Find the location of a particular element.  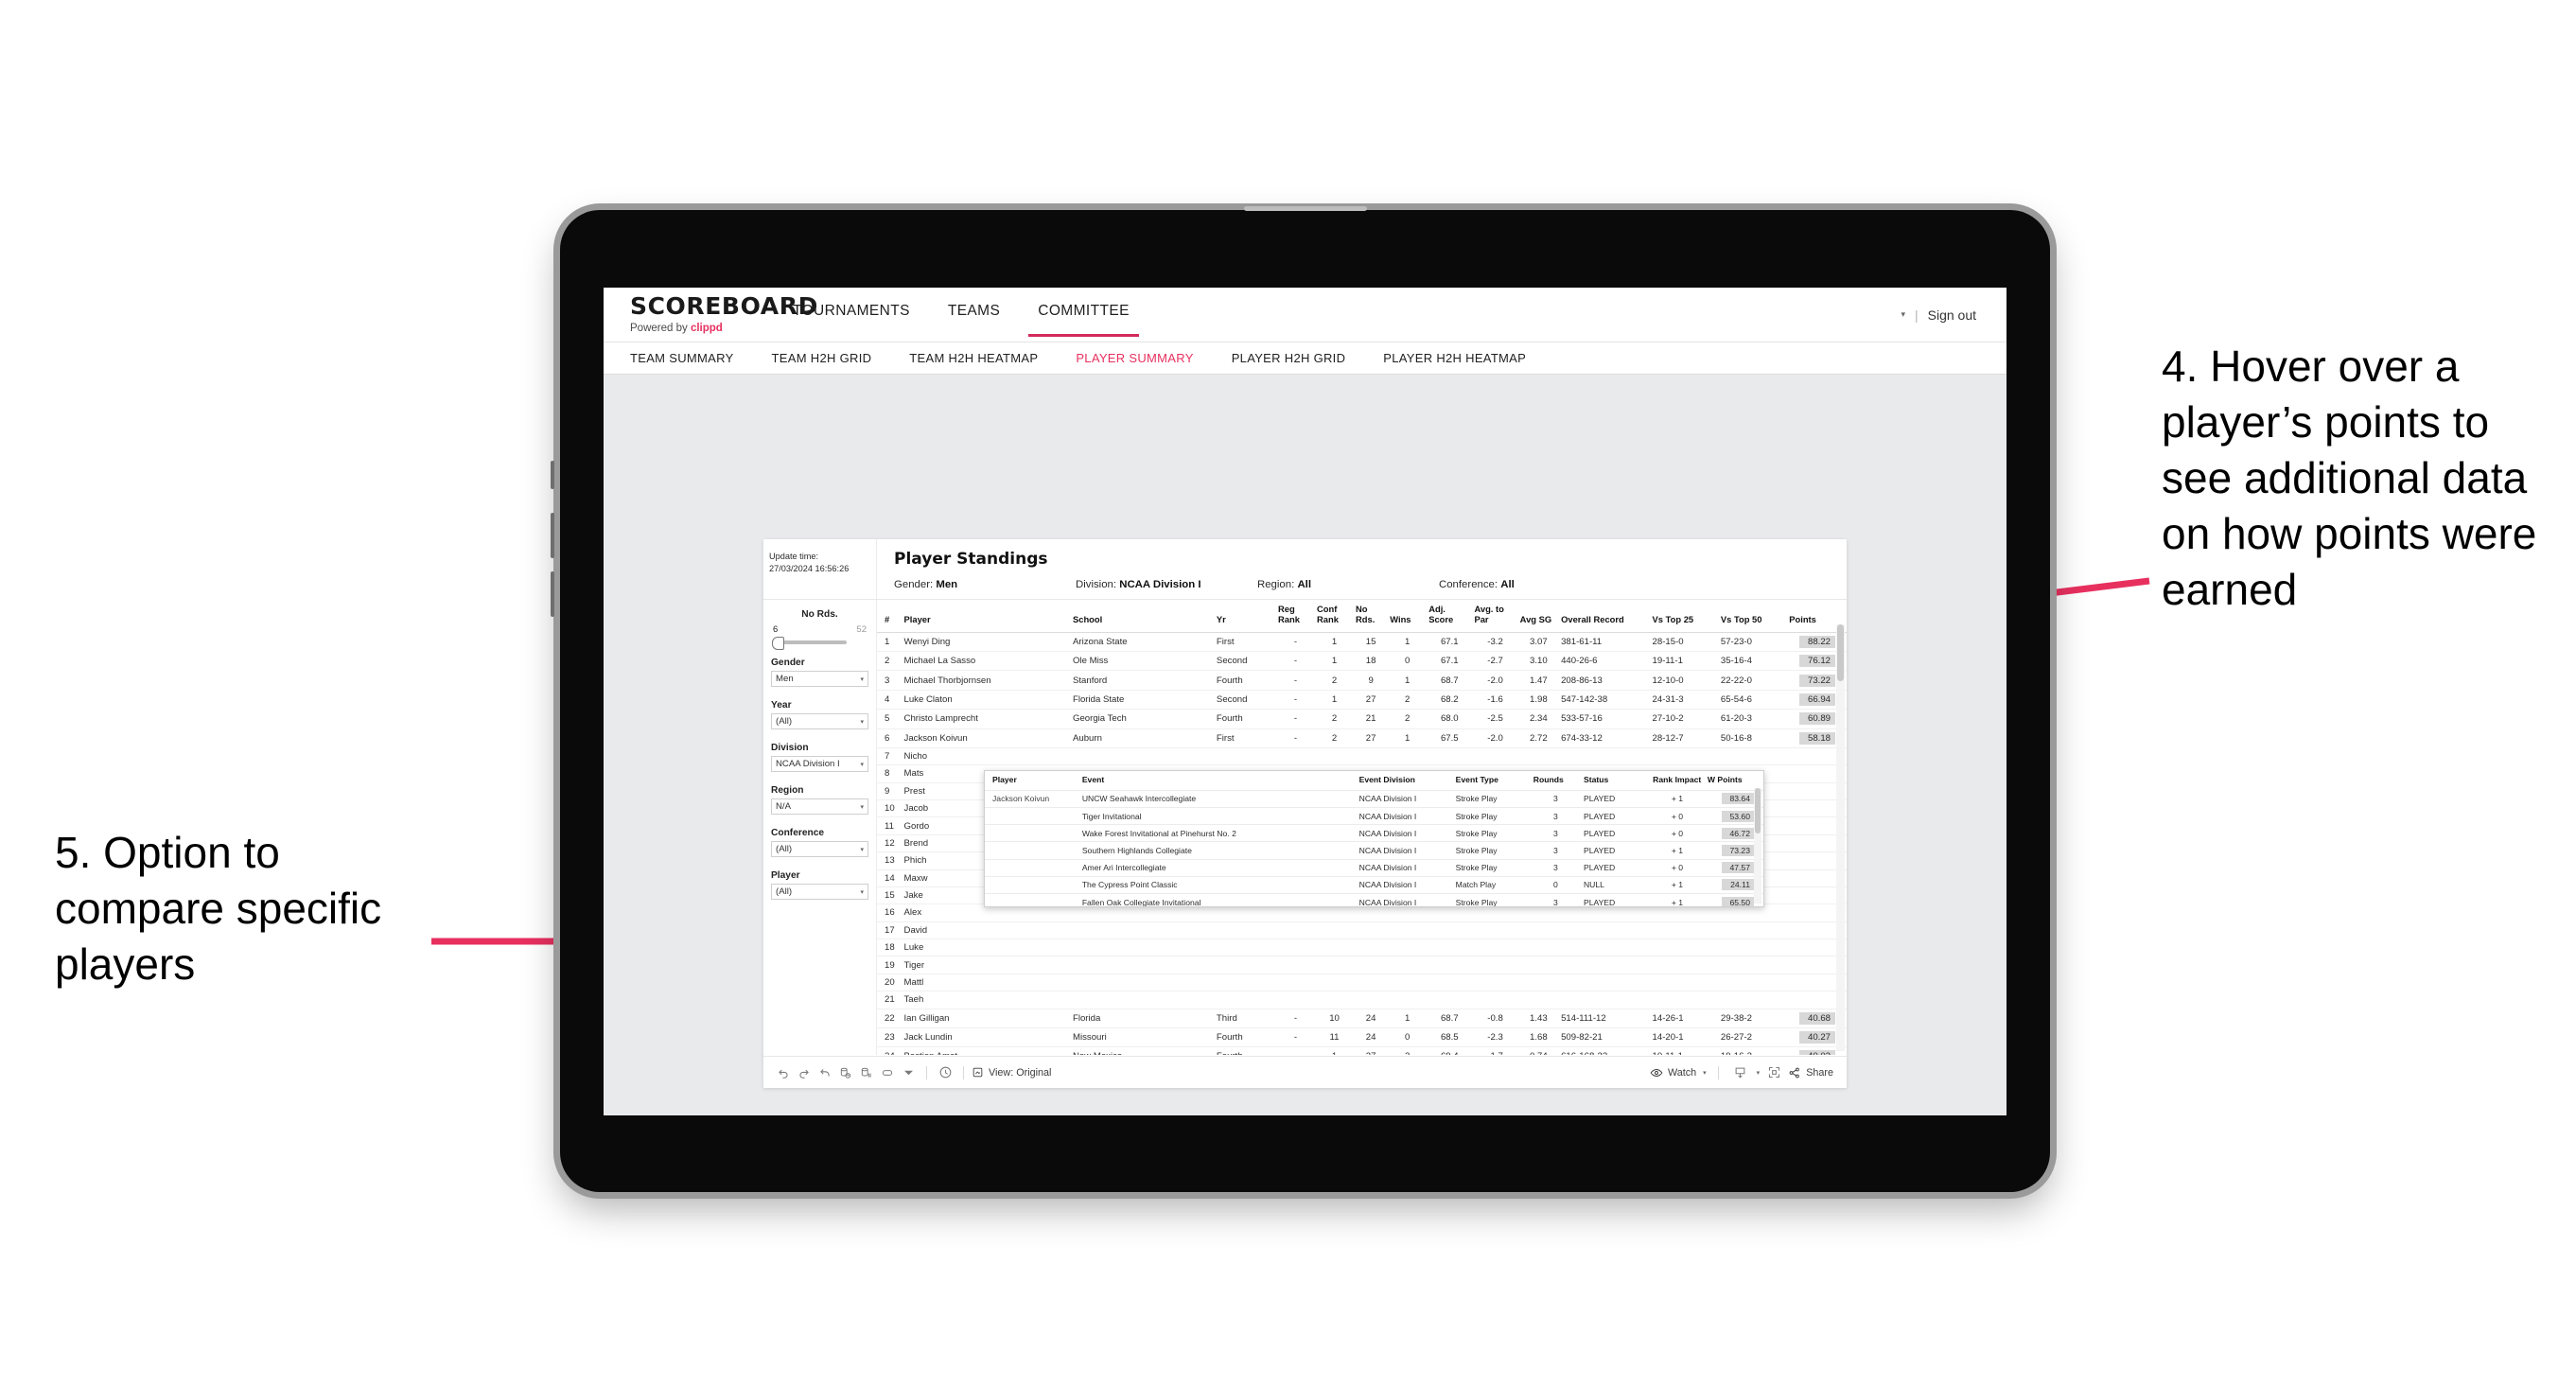

tipcol-event: Event is located at coordinates (1093, 779).